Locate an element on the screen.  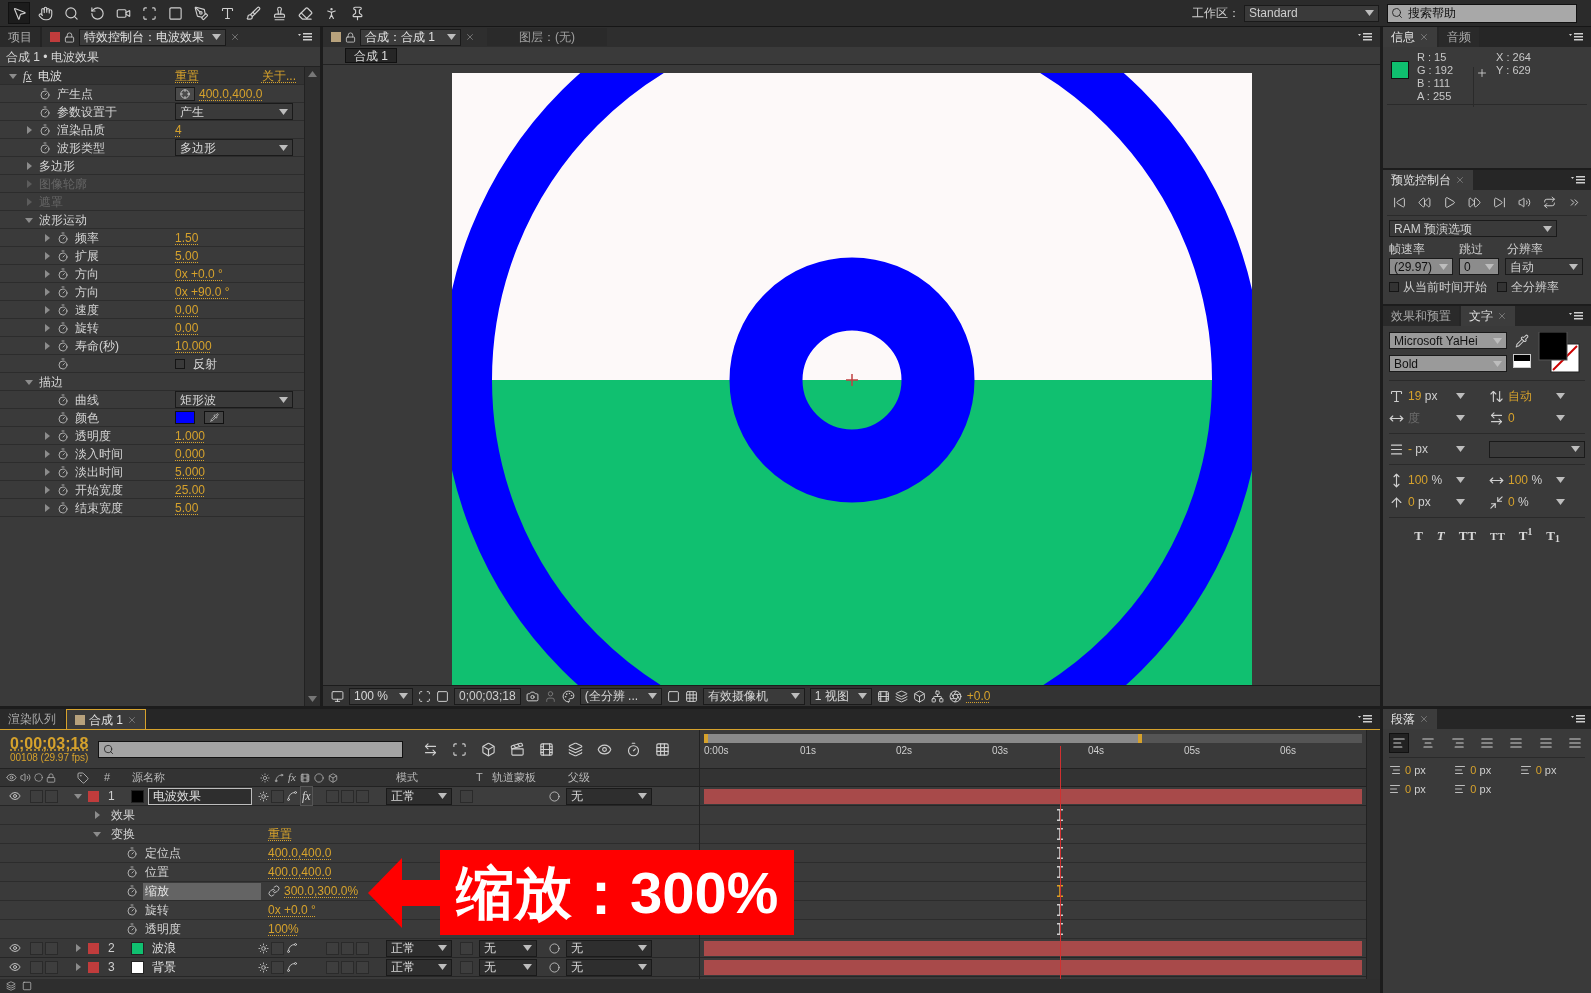
property-label: 位置 is located at coordinates (202, 872).